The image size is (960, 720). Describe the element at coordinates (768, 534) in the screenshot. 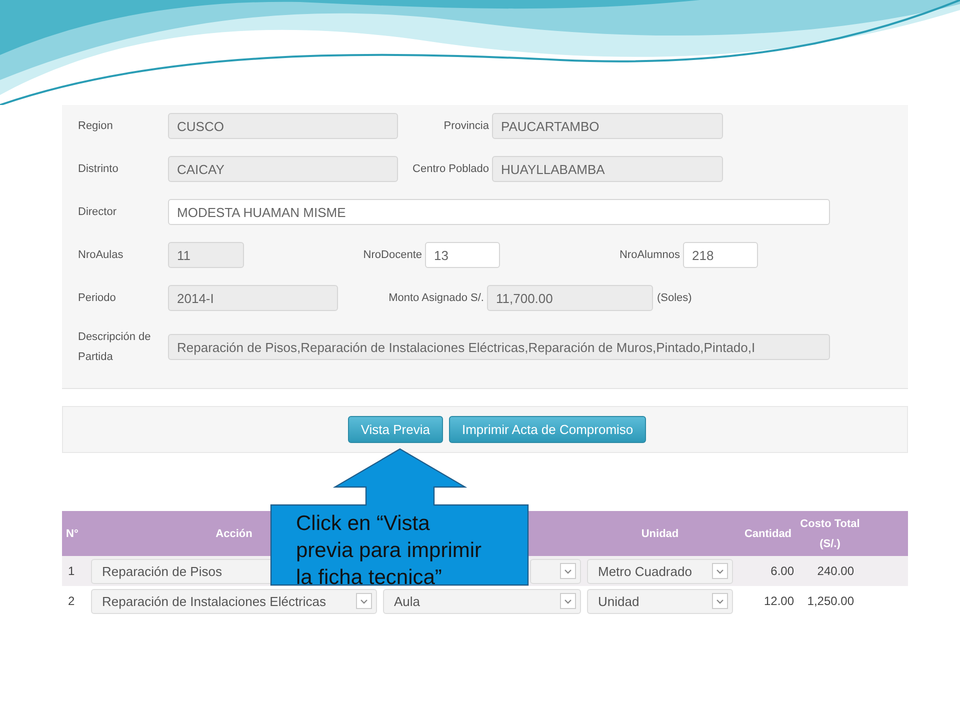

I see `column-header: Cantidad` at that location.